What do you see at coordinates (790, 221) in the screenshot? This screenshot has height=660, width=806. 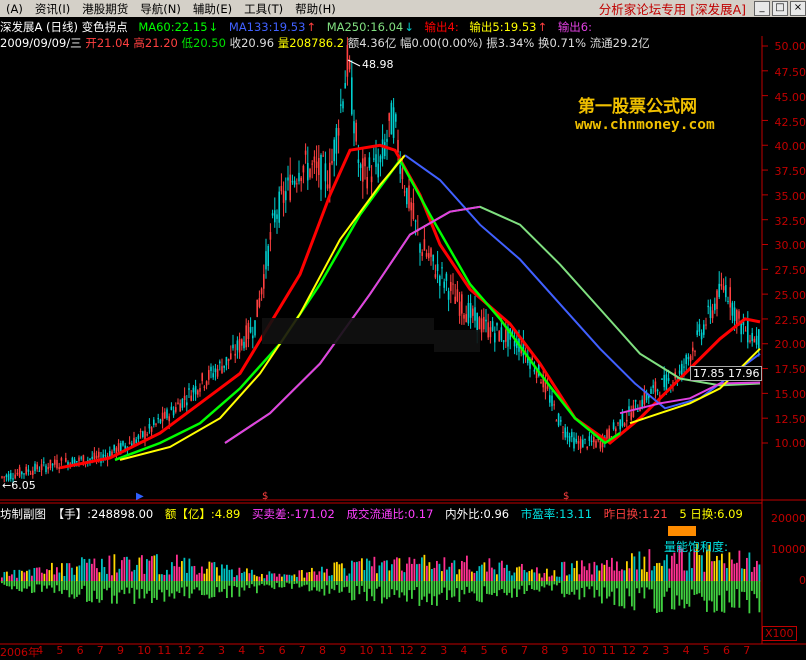 I see `price-tick-label: 32.50` at bounding box center [790, 221].